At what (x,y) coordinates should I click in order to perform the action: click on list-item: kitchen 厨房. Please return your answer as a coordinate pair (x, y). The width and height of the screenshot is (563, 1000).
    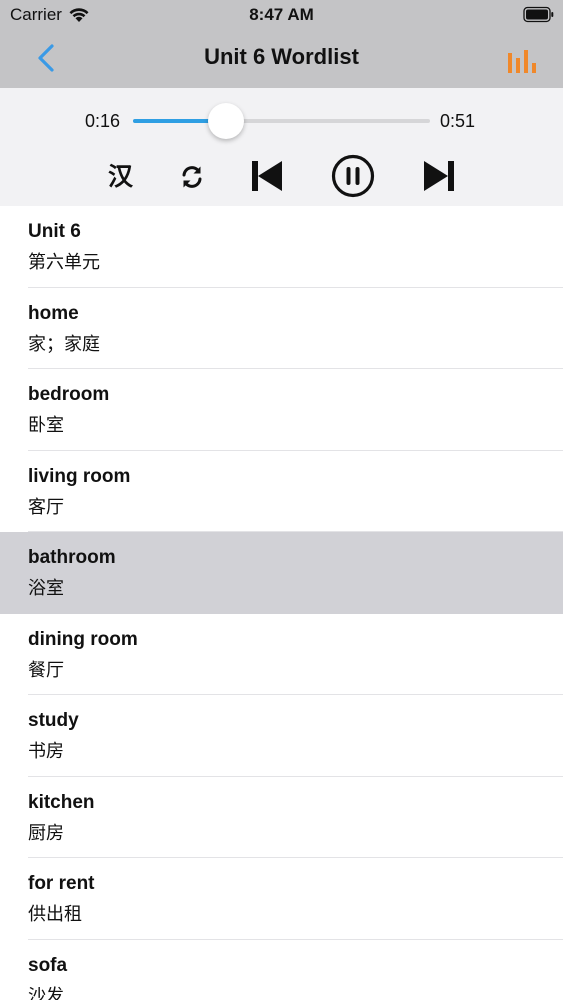
    Looking at the image, I should click on (281, 817).